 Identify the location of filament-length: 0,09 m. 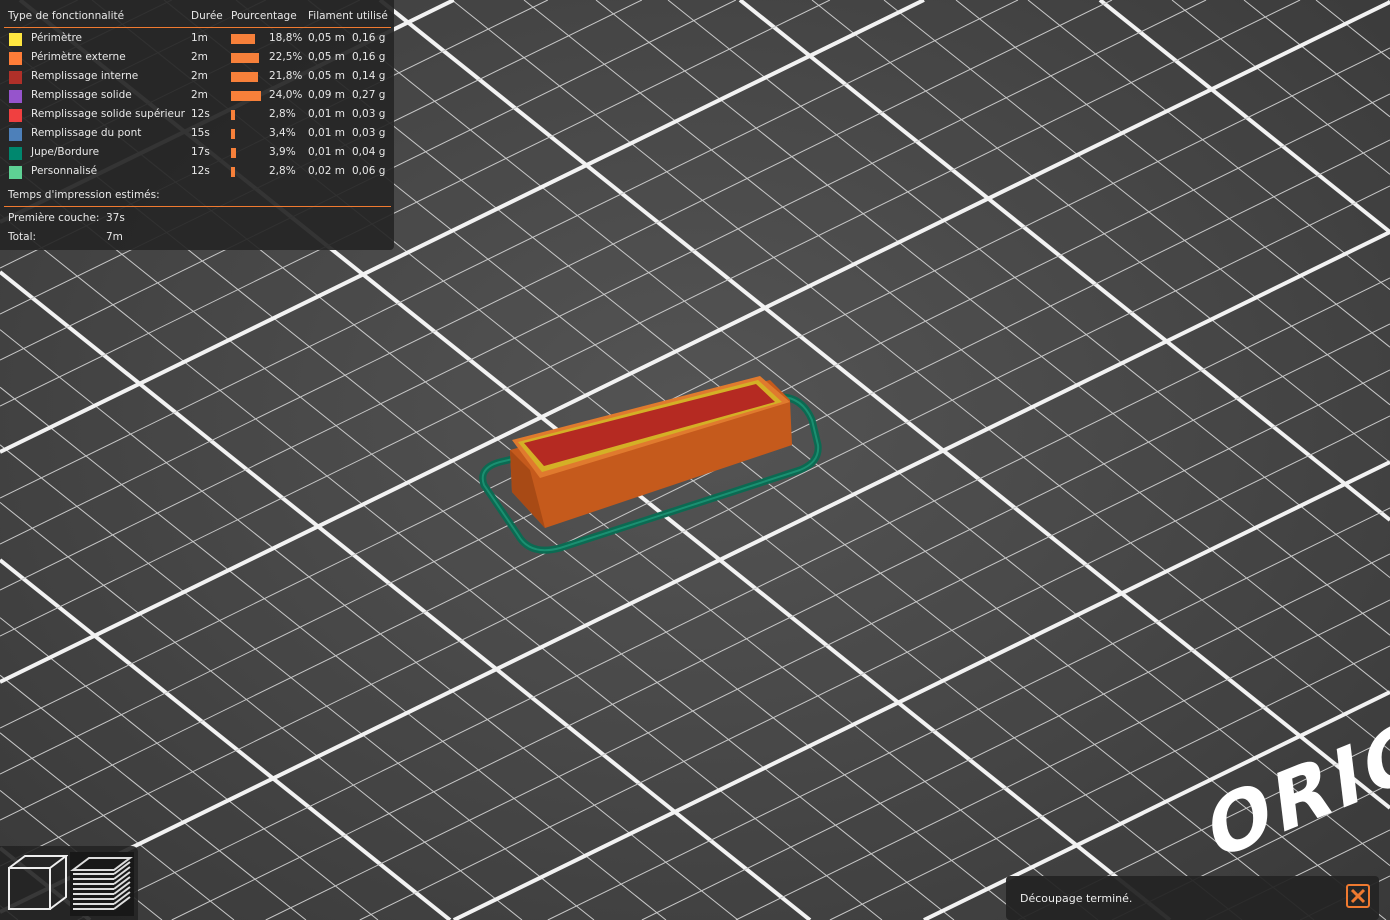
(326, 95).